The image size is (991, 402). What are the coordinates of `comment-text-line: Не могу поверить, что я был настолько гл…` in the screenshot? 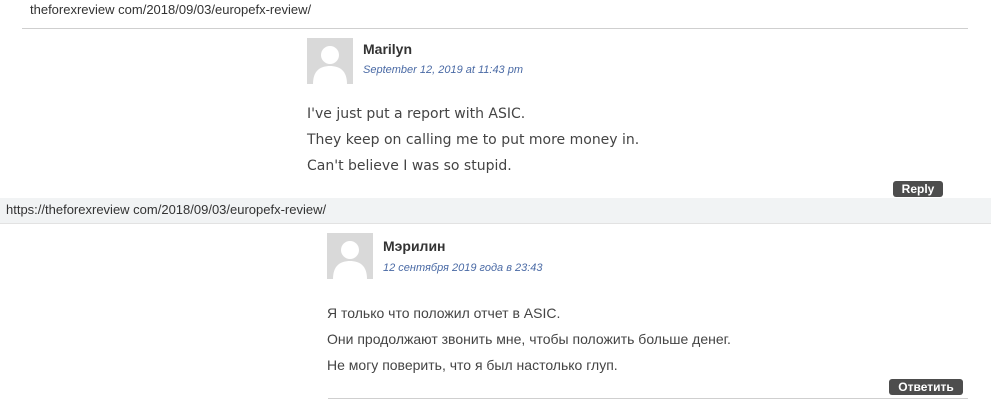 It's located at (472, 365).